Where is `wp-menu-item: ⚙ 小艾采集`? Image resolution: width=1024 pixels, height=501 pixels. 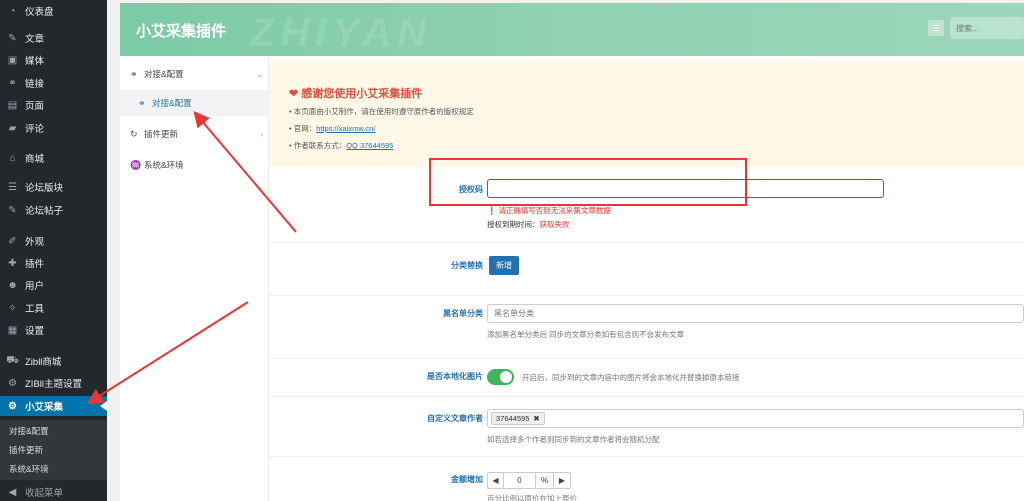
wp-menu-item: ⚙ 小艾采集 is located at coordinates (53, 406).